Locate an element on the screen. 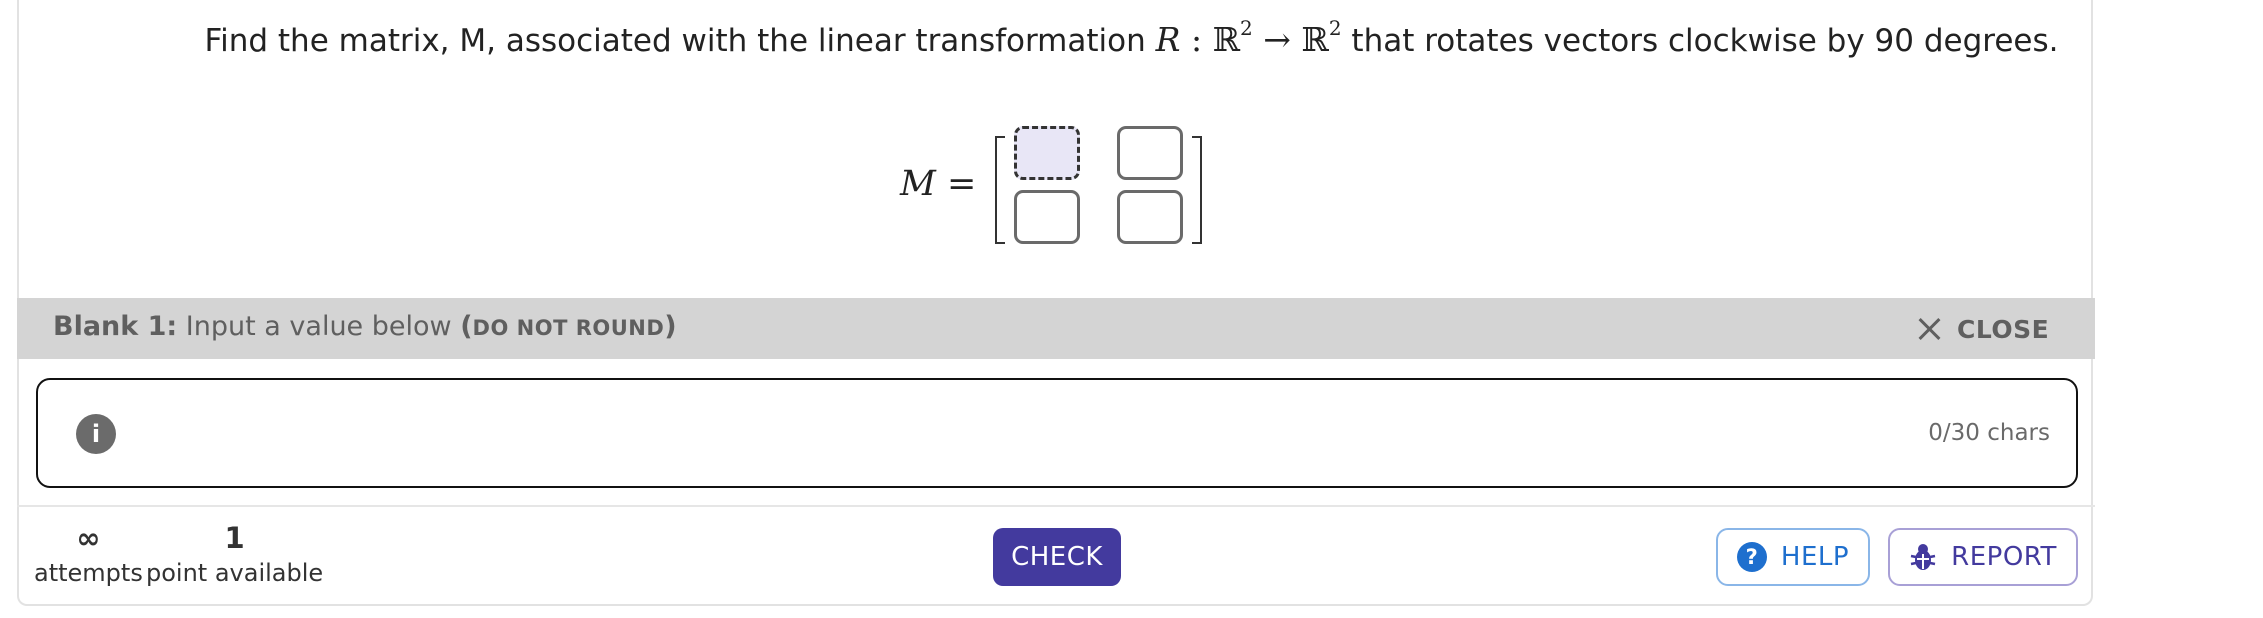  points-stat: 1 point available is located at coordinates (234, 555).